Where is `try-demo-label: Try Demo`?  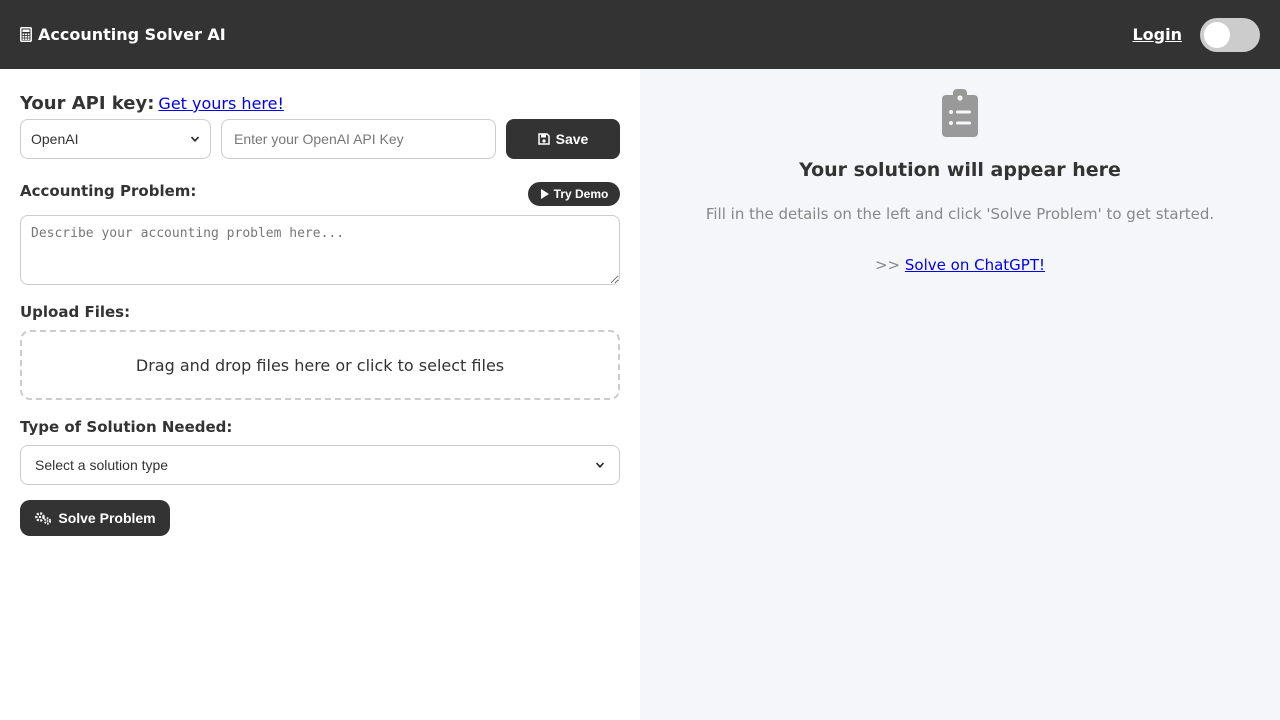 try-demo-label: Try Demo is located at coordinates (581, 194).